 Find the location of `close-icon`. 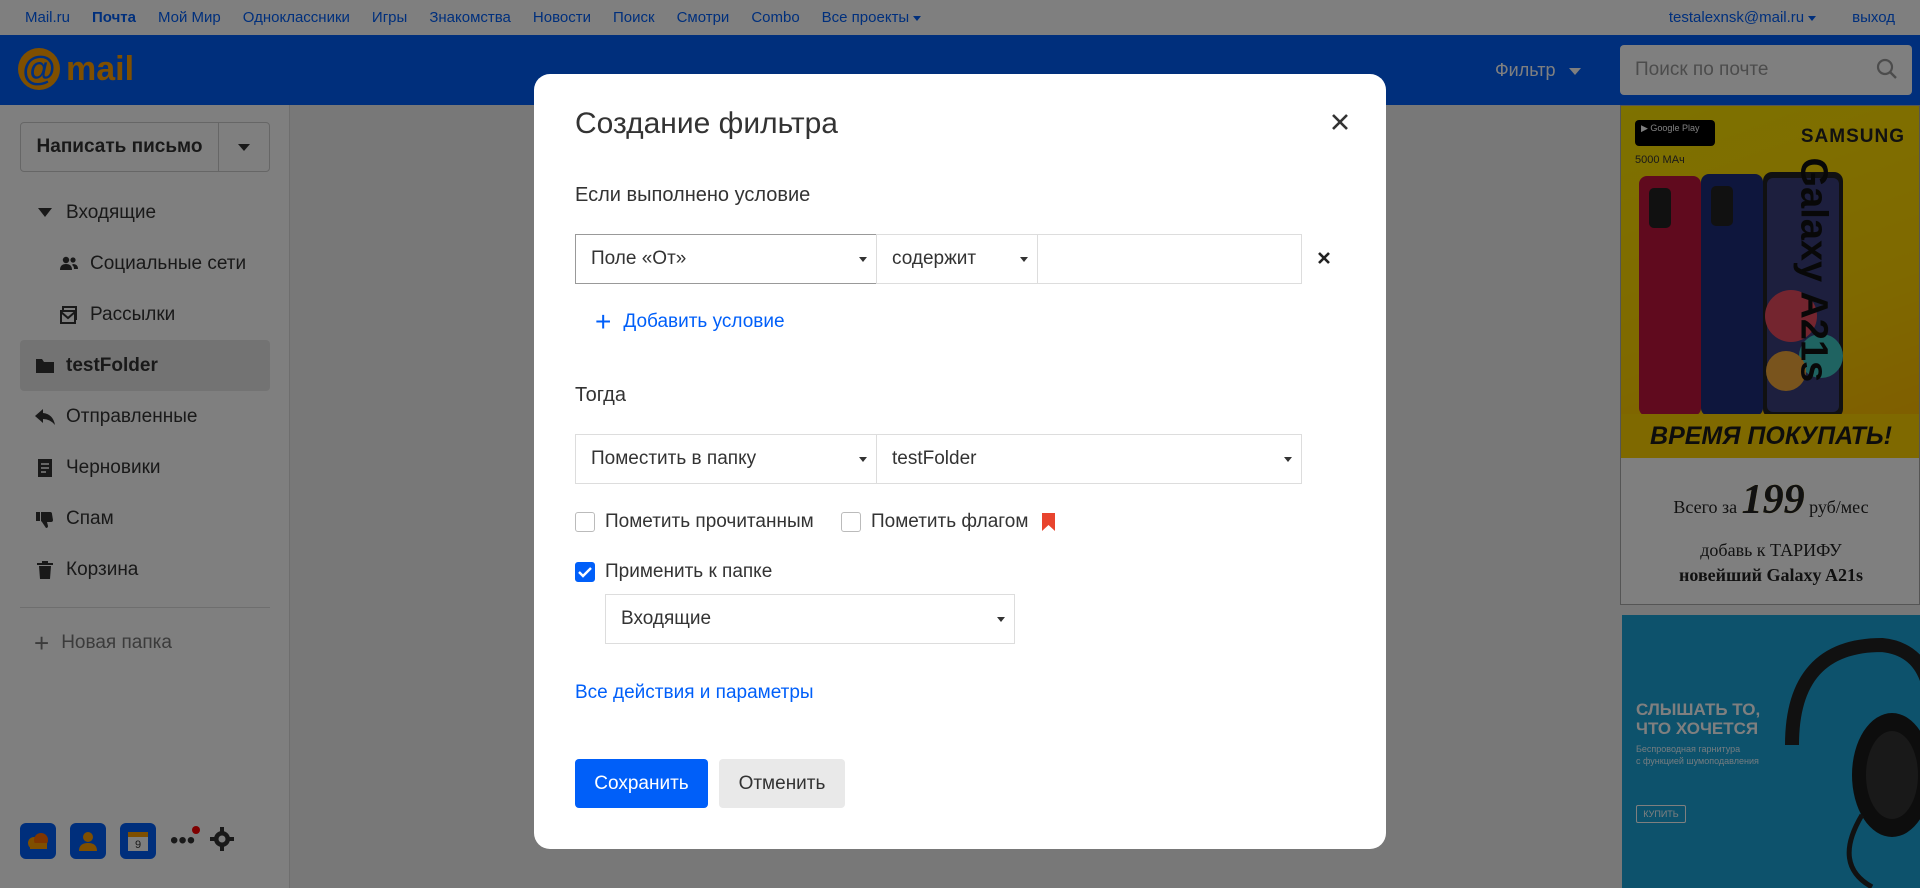

close-icon is located at coordinates (1340, 122).